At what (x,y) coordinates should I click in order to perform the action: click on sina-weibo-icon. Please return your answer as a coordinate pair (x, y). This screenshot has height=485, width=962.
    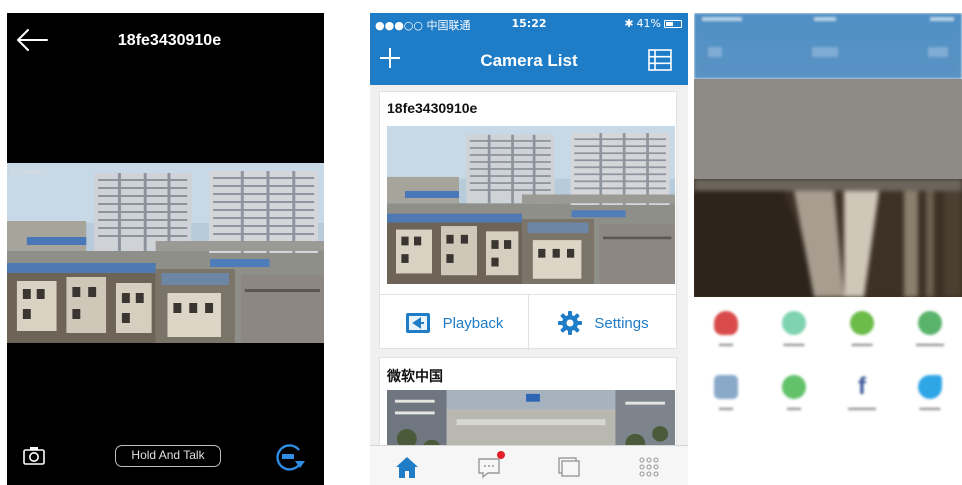
    Looking at the image, I should click on (726, 323).